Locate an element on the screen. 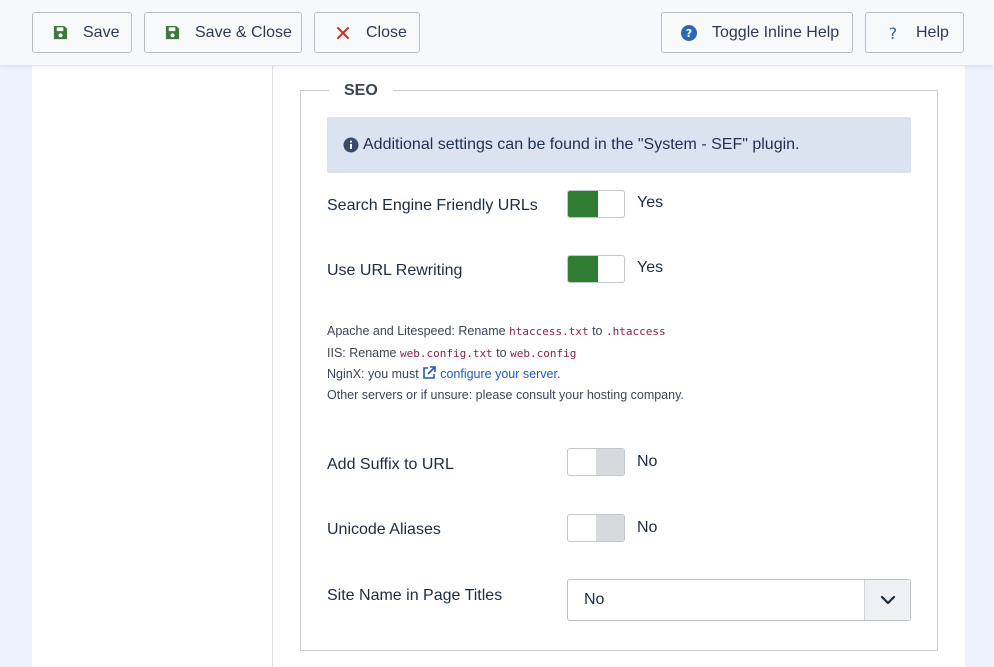 The image size is (994, 667). help-button: ? Help is located at coordinates (914, 32).